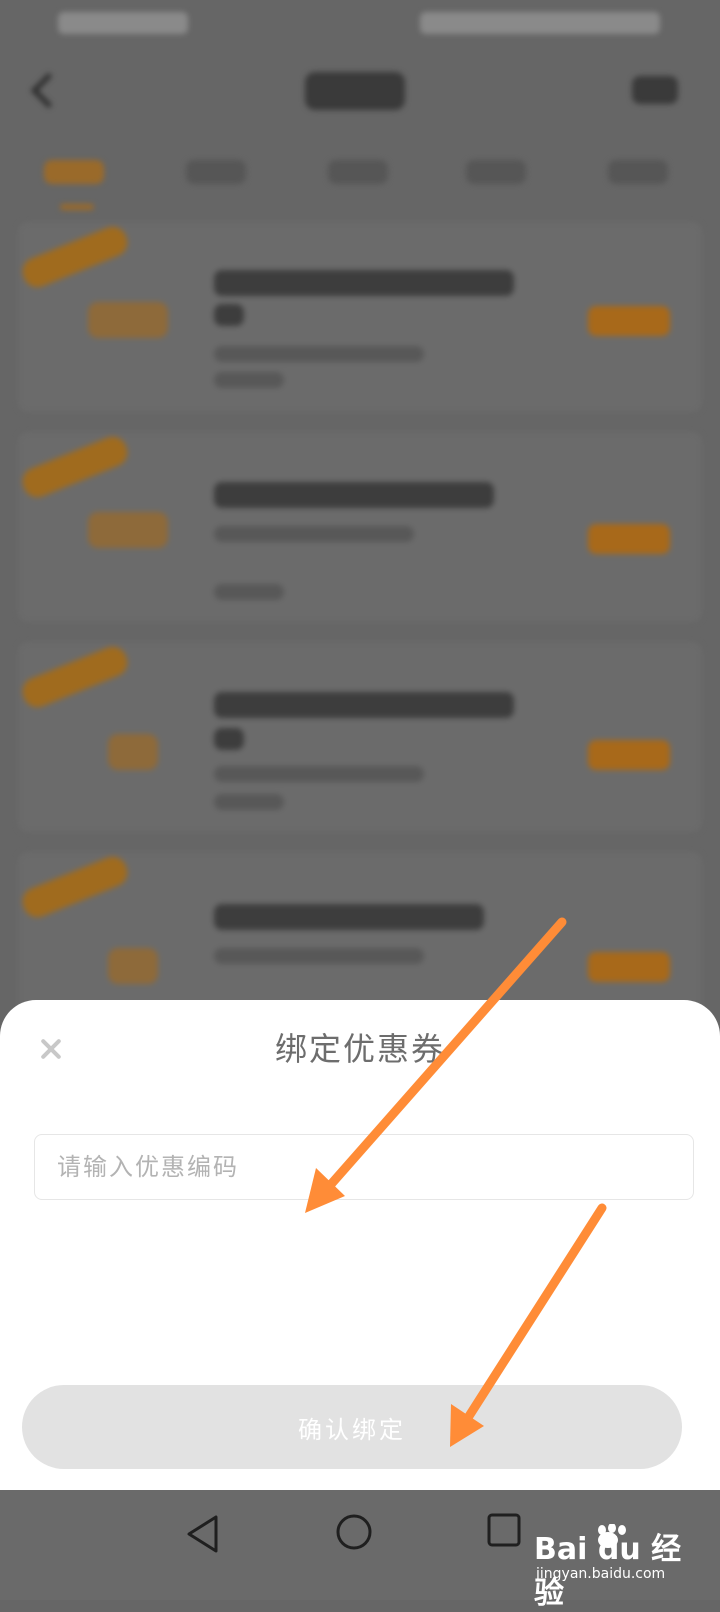 The image size is (720, 1612). What do you see at coordinates (359, 1049) in the screenshot?
I see `sheet-title: 绑定优惠券` at bounding box center [359, 1049].